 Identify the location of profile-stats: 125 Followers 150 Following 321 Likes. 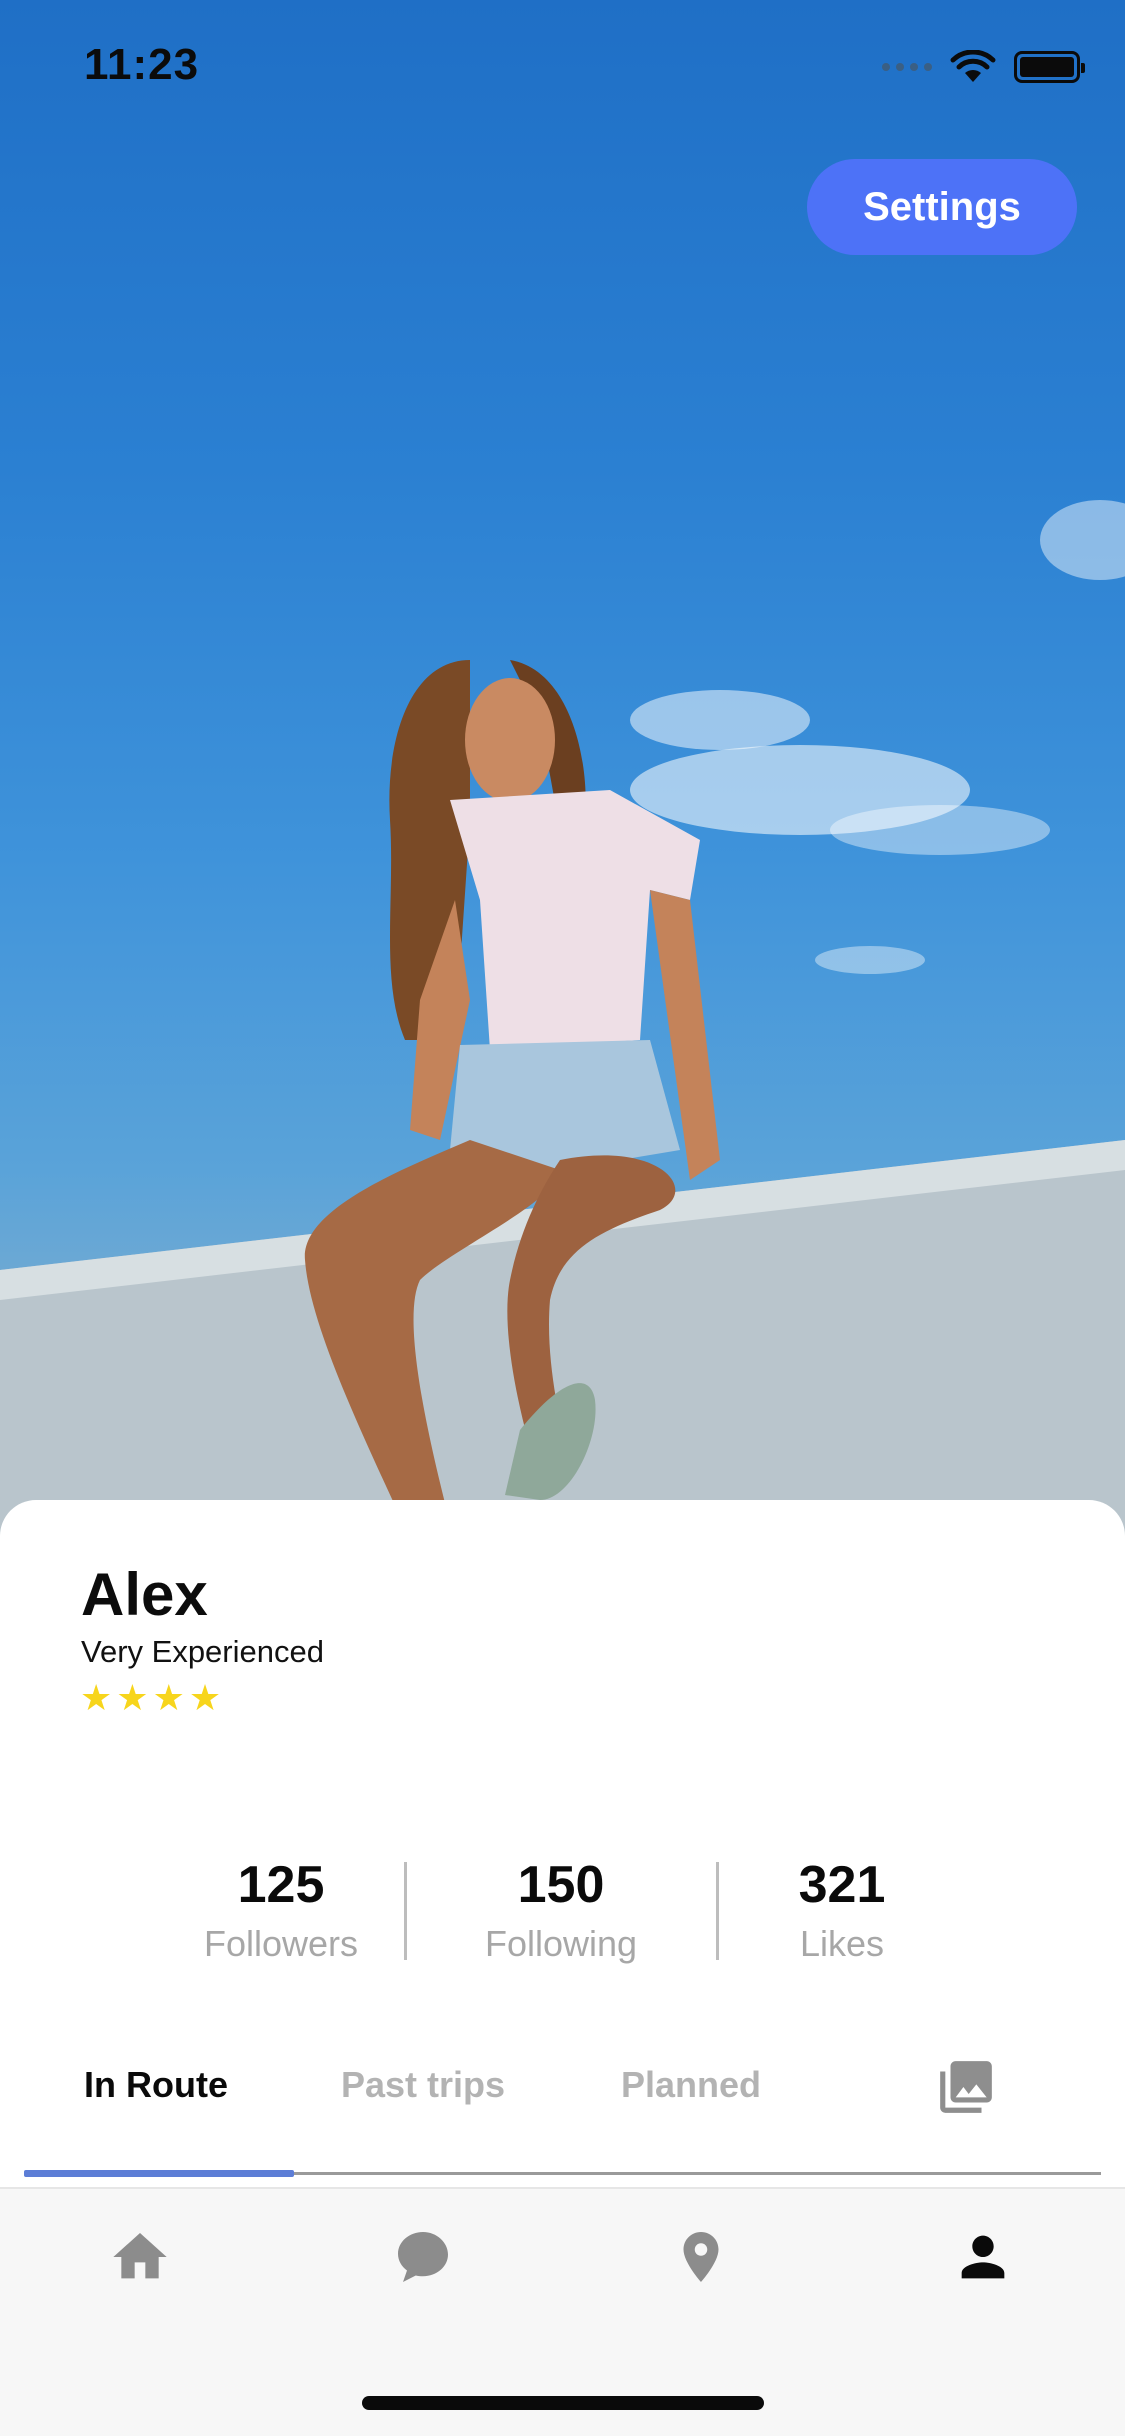
(562, 1915).